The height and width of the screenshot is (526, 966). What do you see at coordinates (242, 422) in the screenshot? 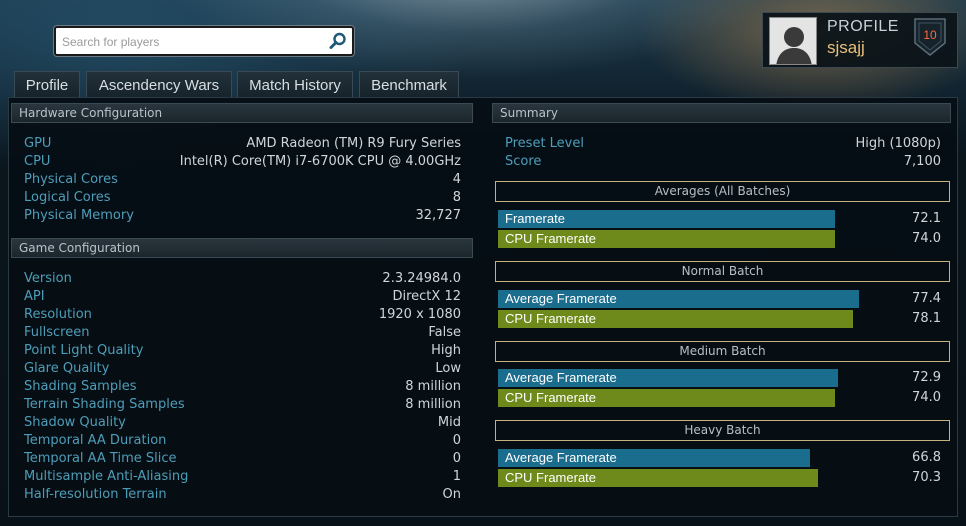
I see `game-row-shadow-quality: Shadow Quality Mid` at bounding box center [242, 422].